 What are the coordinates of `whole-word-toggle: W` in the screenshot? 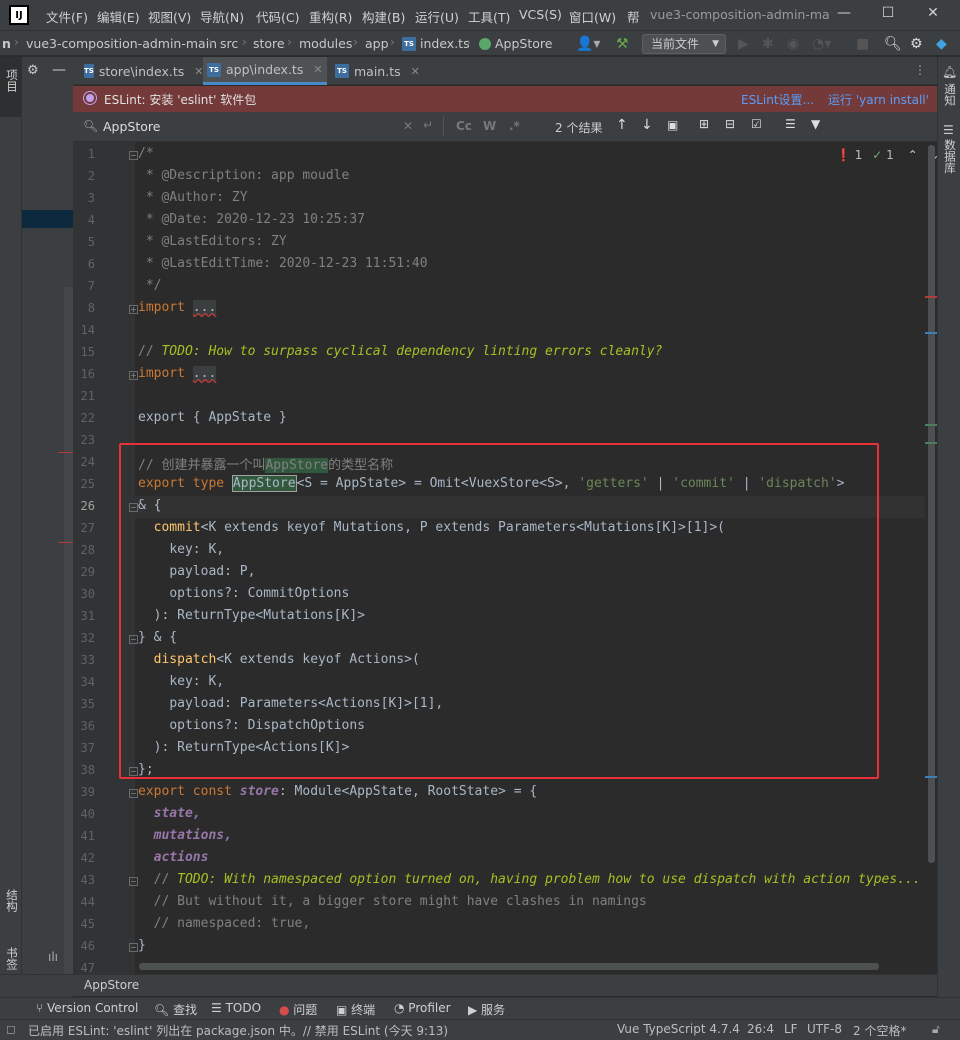 It's located at (489, 126).